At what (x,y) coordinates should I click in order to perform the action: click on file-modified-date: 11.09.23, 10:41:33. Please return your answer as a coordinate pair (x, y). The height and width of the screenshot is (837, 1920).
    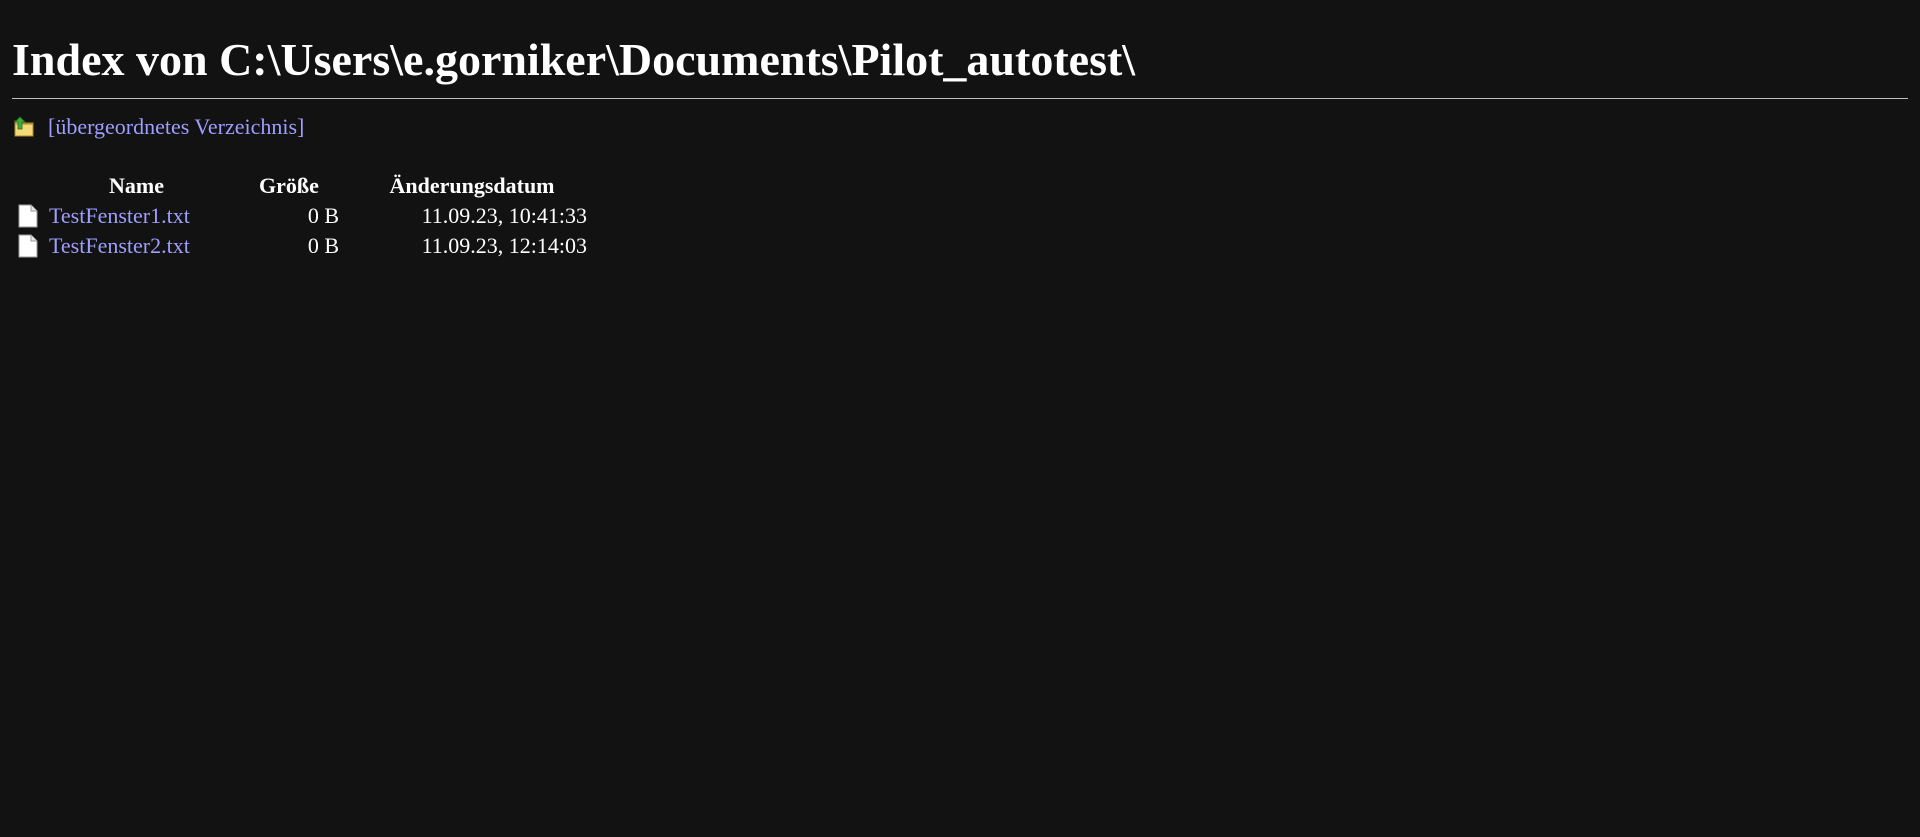
    Looking at the image, I should click on (504, 215).